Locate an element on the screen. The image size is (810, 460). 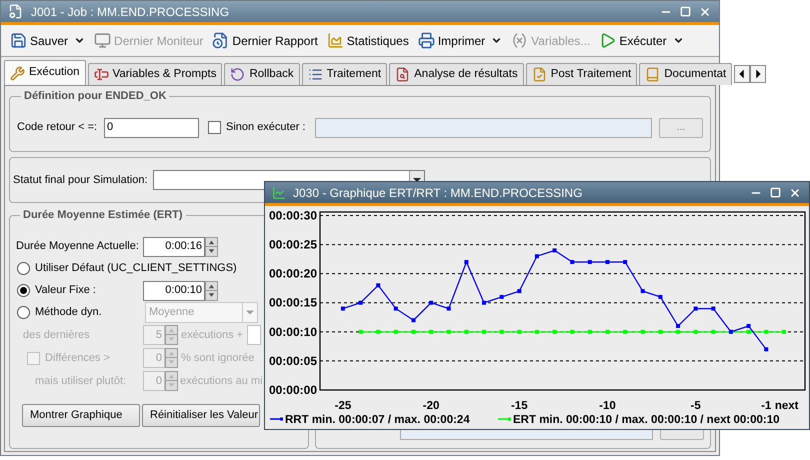
field-label: Code retour < =: is located at coordinates (57, 128).